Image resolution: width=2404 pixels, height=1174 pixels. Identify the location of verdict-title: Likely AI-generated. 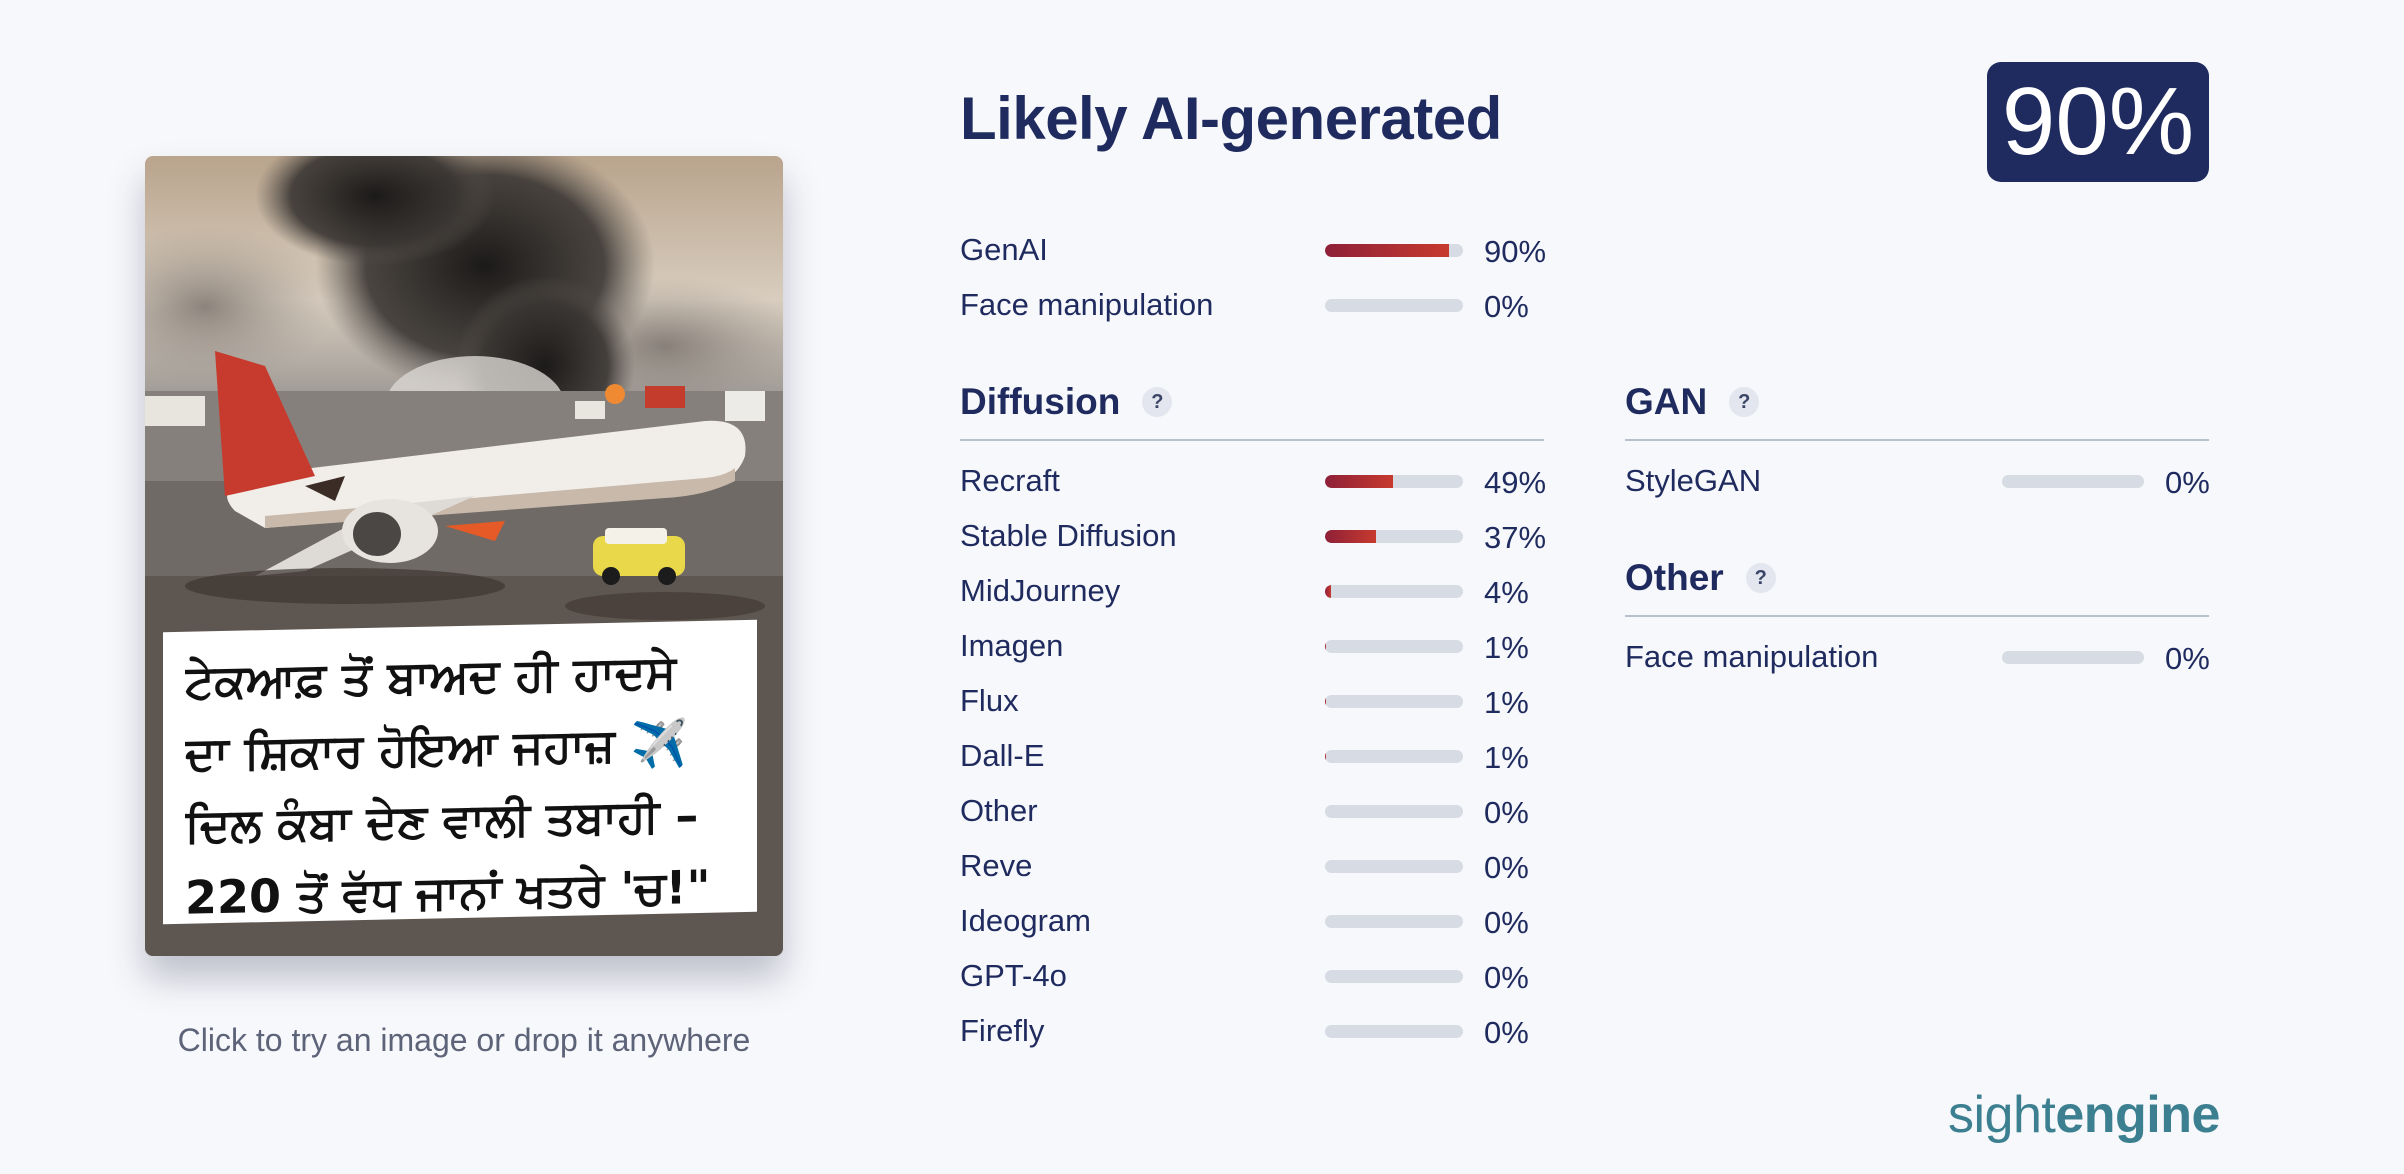
(1231, 118).